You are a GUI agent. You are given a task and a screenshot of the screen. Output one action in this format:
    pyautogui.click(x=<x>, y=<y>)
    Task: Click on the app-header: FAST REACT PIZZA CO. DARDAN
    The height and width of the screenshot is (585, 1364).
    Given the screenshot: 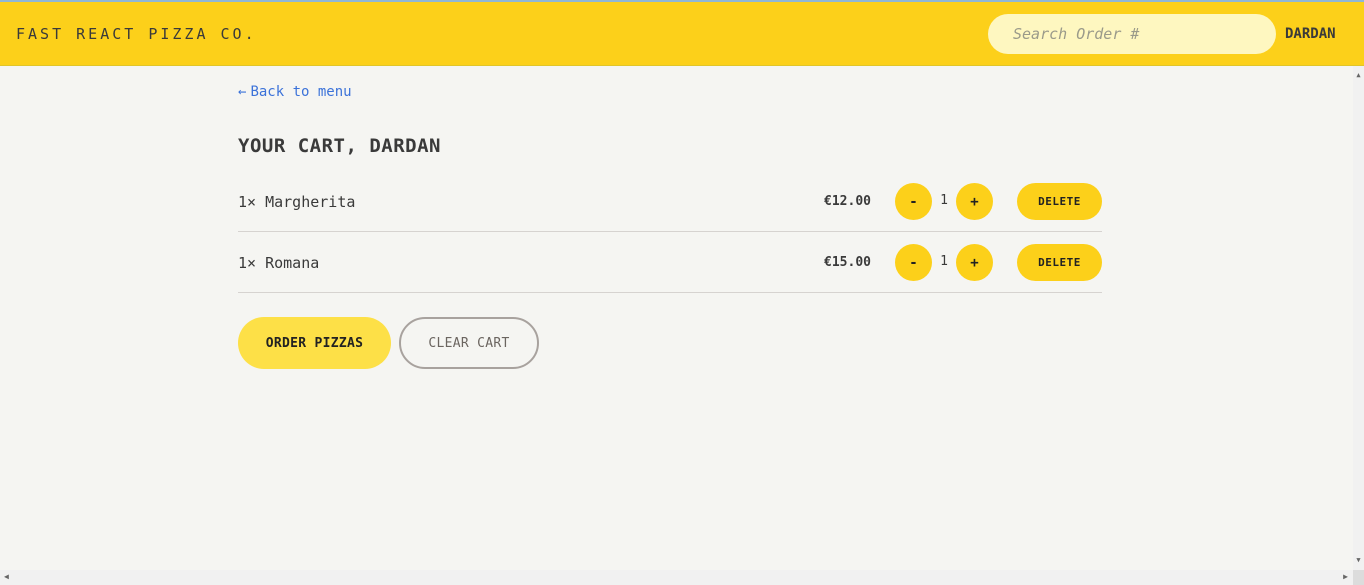 What is the action you would take?
    pyautogui.click(x=682, y=34)
    